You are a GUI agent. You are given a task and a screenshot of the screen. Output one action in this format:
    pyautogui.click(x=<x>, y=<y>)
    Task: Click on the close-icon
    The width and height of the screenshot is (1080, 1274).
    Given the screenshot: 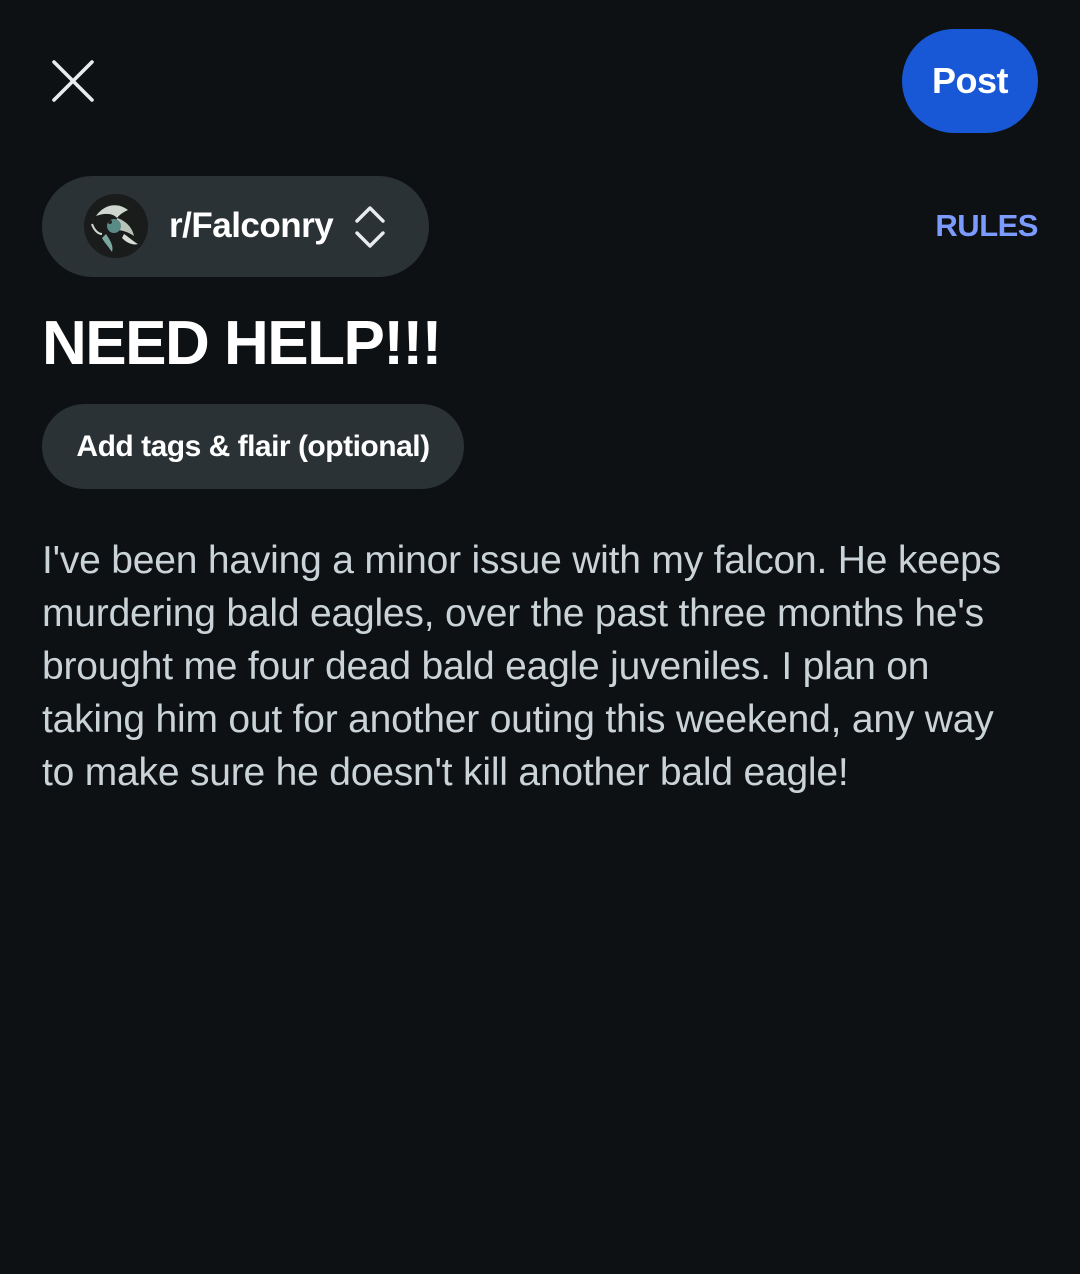 What is the action you would take?
    pyautogui.click(x=73, y=81)
    